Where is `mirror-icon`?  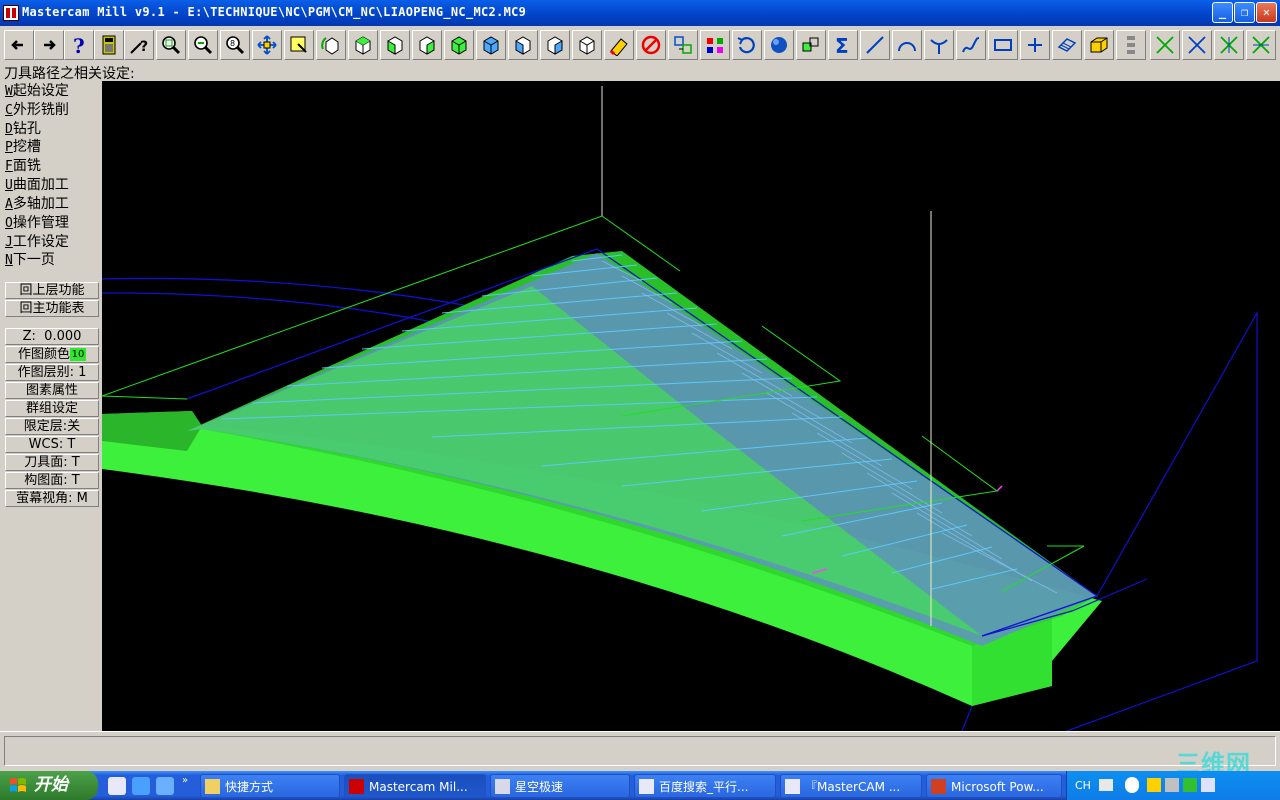 mirror-icon is located at coordinates (715, 45).